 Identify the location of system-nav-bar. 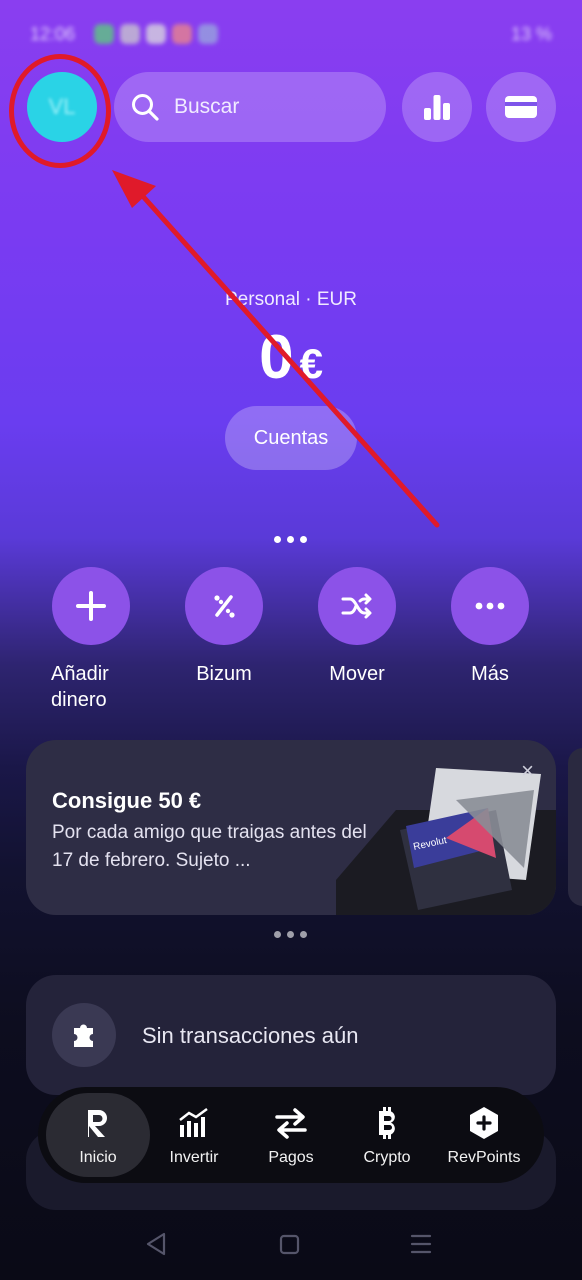
(289, 1244).